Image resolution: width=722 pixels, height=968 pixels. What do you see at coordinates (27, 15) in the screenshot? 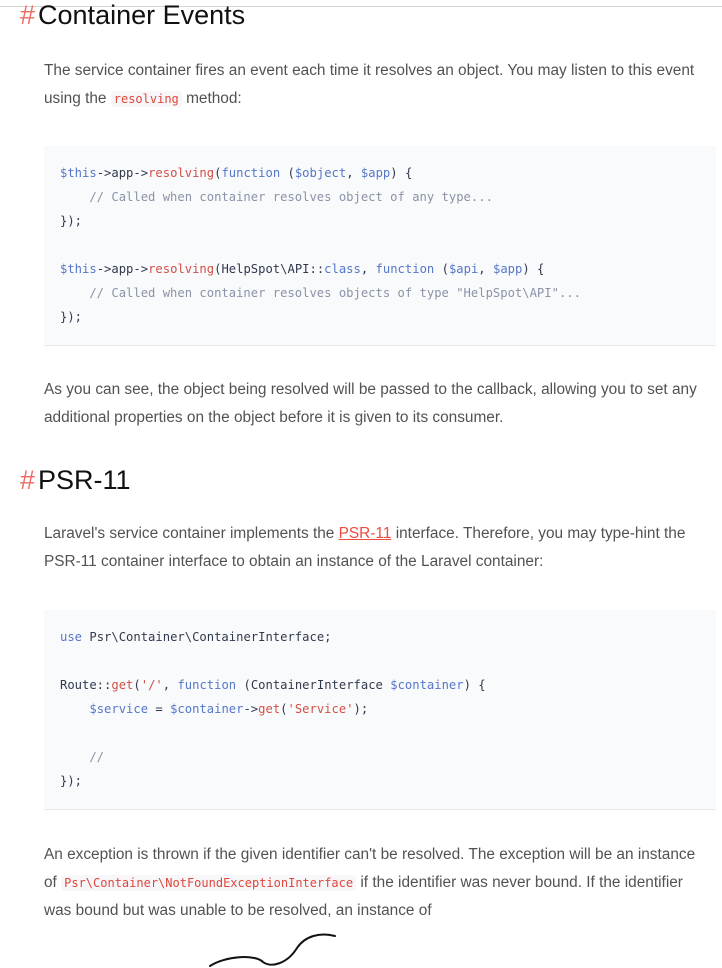
I see `anchor-link-container-events: #` at bounding box center [27, 15].